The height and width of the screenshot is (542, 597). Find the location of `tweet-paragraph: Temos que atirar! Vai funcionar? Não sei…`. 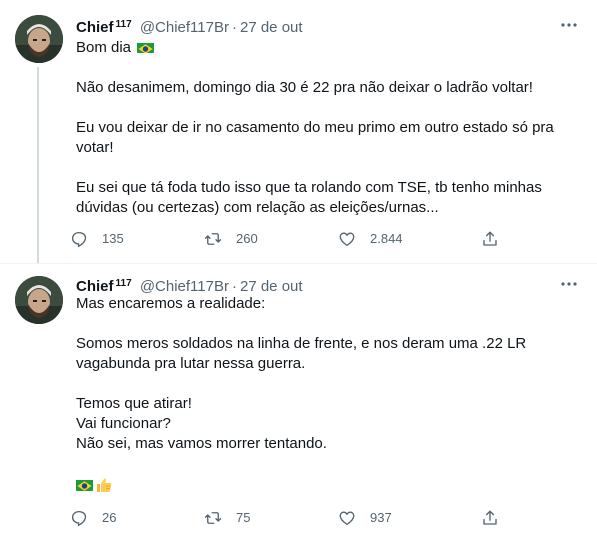

tweet-paragraph: Temos que atirar! Vai funcionar? Não sei… is located at coordinates (201, 423).